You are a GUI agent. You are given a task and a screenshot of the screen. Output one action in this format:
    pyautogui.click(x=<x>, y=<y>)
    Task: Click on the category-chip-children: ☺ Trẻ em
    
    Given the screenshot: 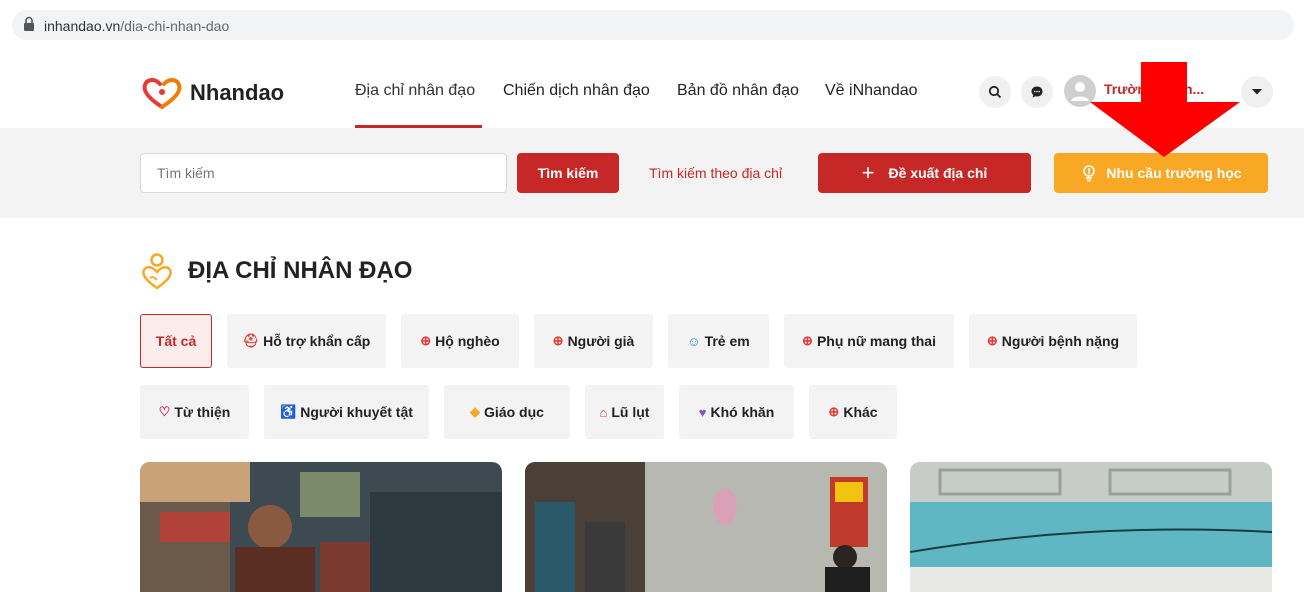 What is the action you would take?
    pyautogui.click(x=718, y=341)
    